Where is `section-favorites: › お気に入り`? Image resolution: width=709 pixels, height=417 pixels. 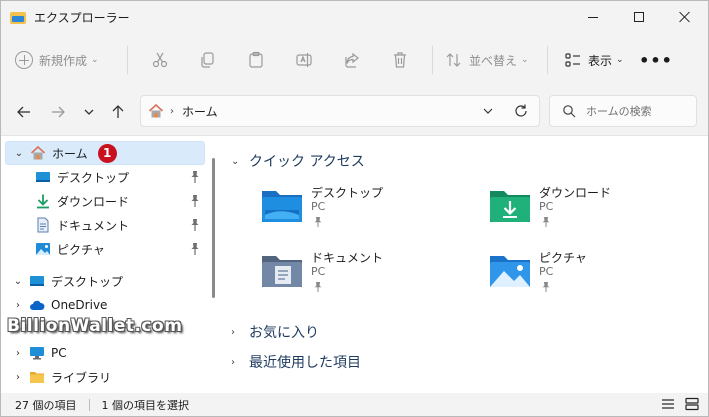 section-favorites: › お気に入り is located at coordinates (275, 332).